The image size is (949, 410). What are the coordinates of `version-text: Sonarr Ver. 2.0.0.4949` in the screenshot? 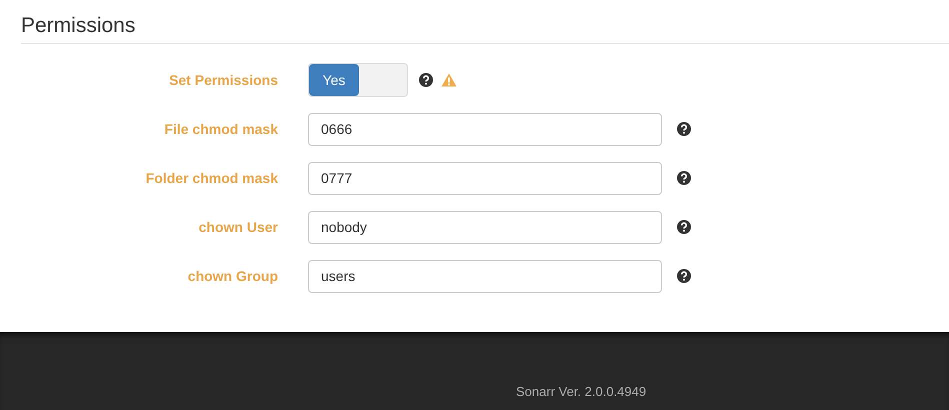 It's located at (581, 392).